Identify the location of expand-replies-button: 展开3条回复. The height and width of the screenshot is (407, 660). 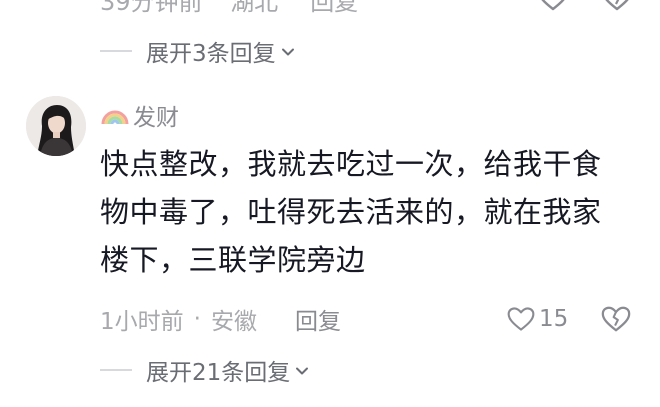
(198, 51).